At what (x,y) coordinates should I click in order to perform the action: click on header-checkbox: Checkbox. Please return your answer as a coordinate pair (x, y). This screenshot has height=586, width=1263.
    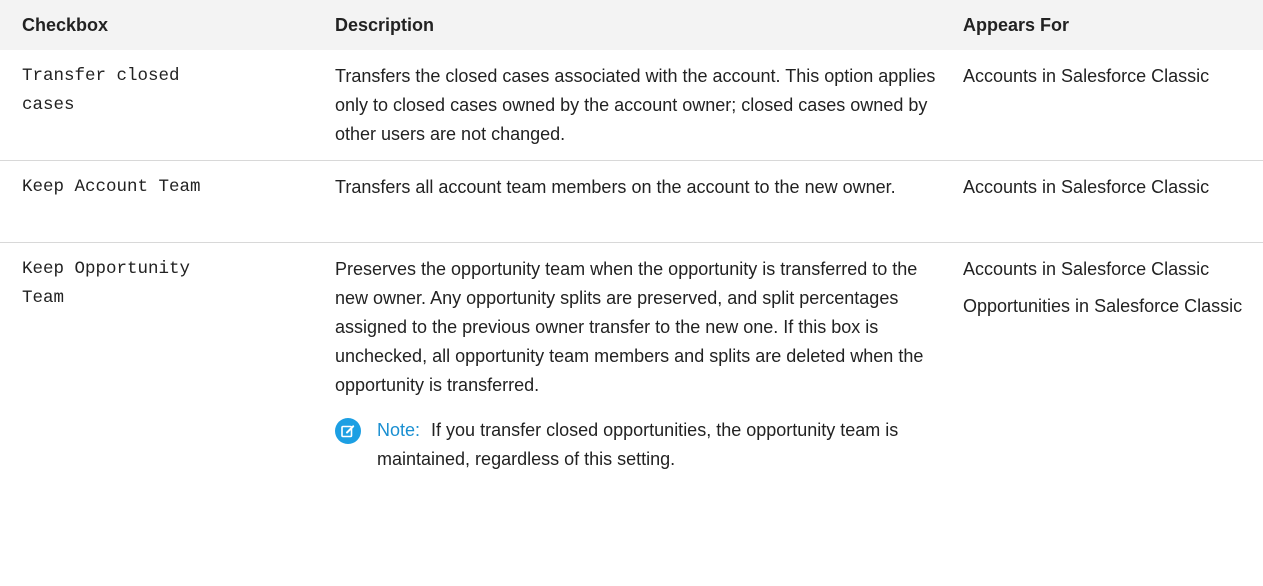
    Looking at the image, I should click on (65, 24).